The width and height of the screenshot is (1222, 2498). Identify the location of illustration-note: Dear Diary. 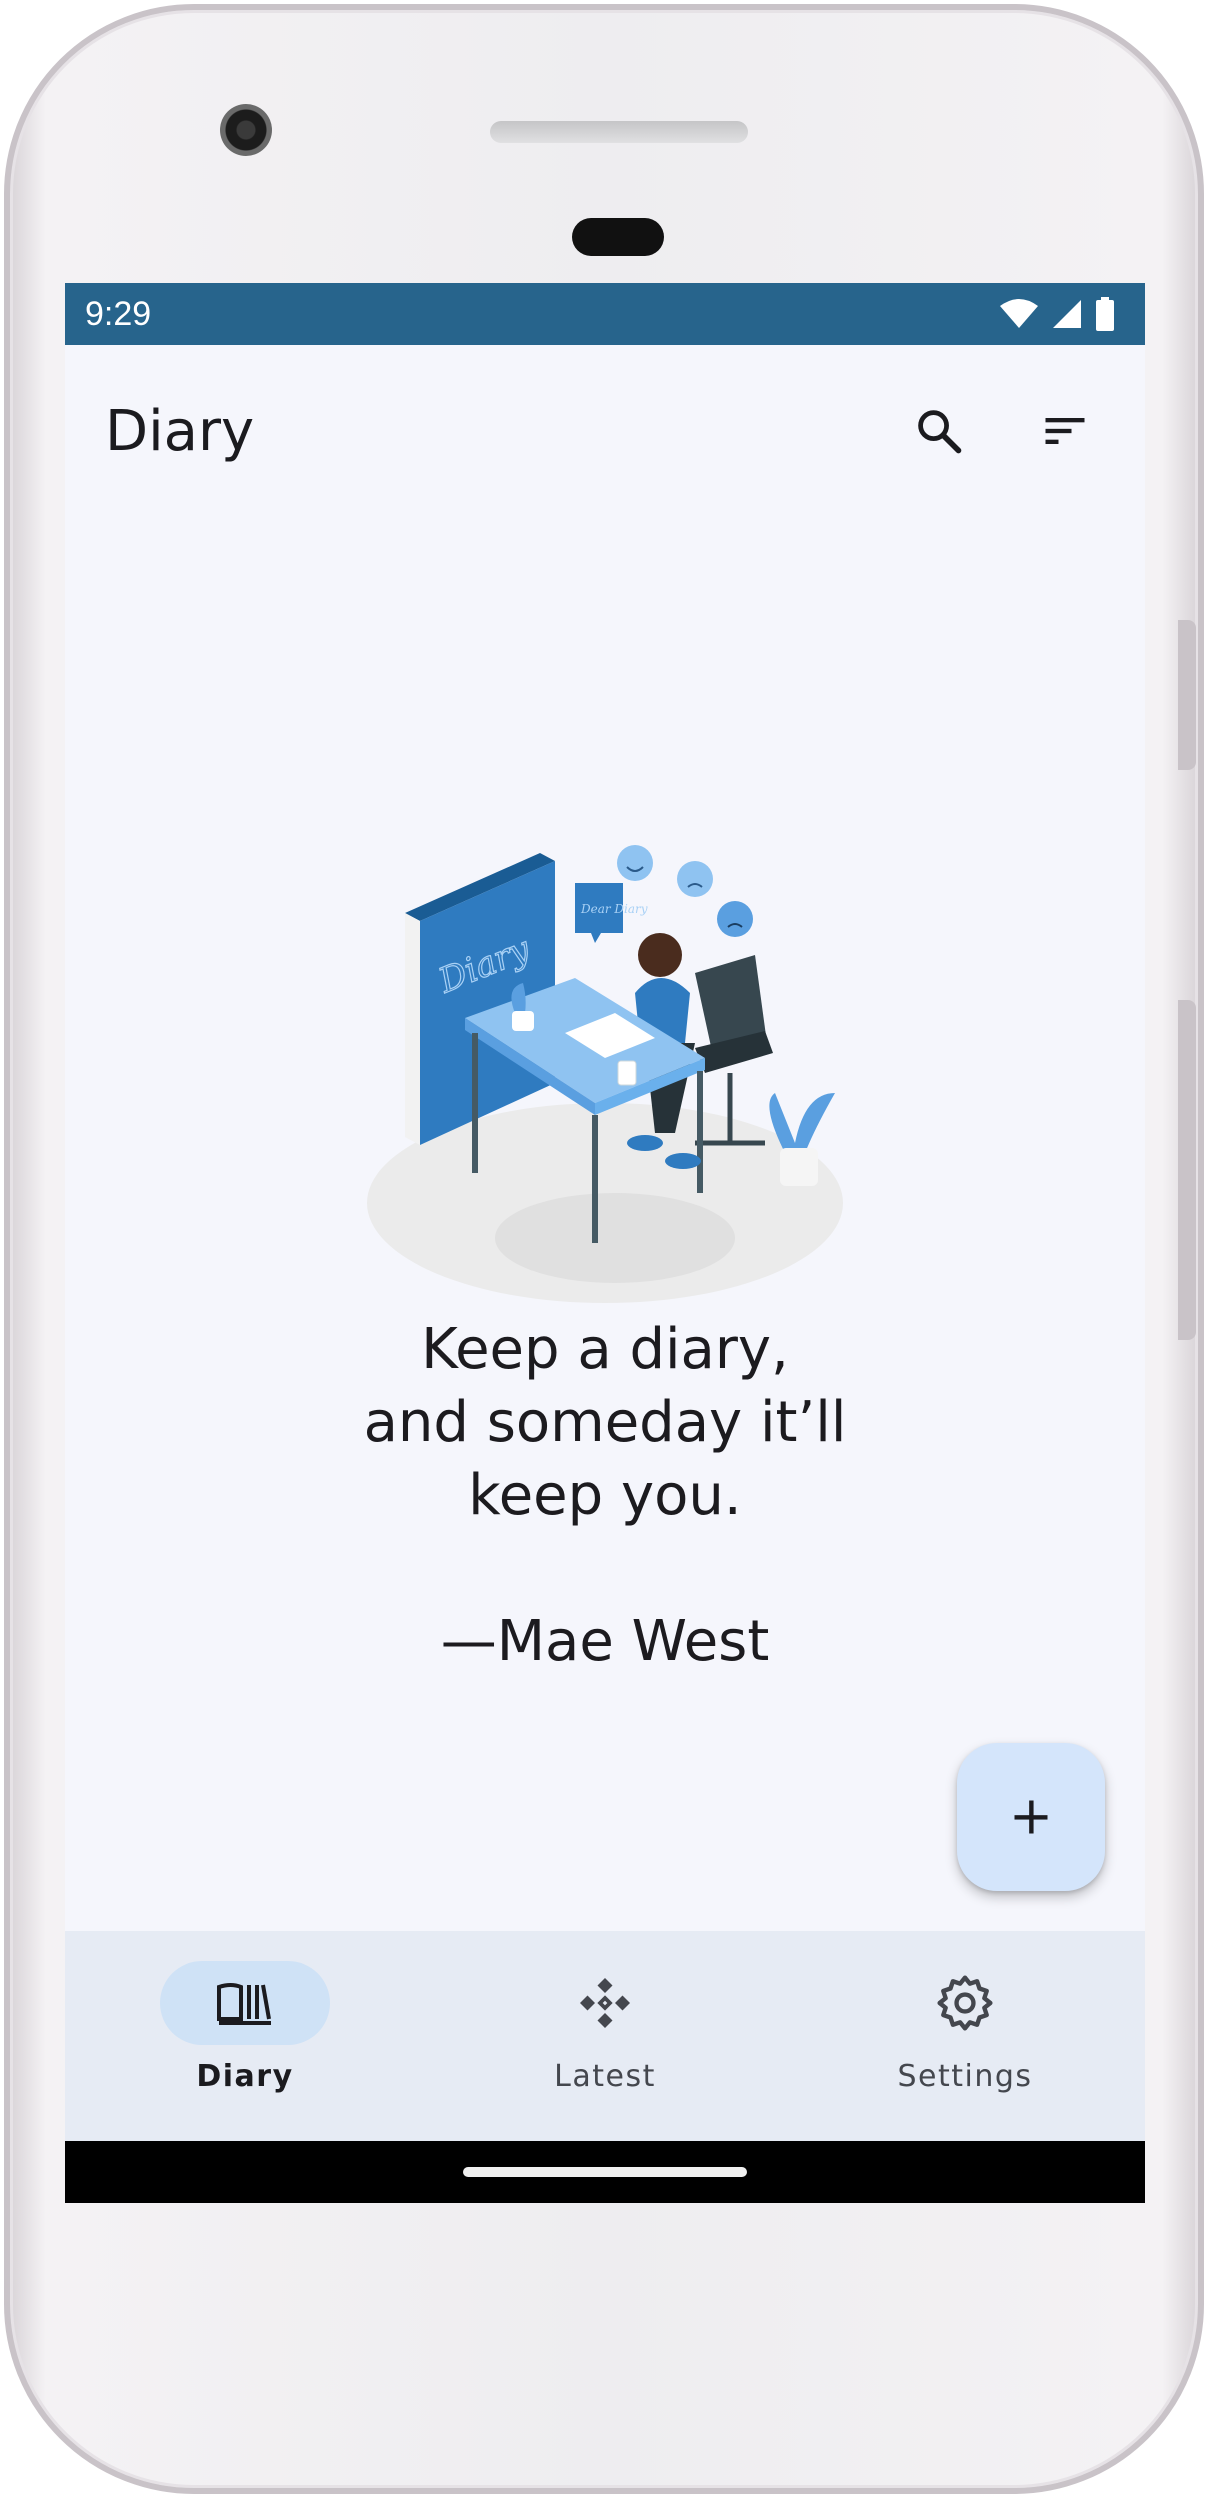
(614, 909).